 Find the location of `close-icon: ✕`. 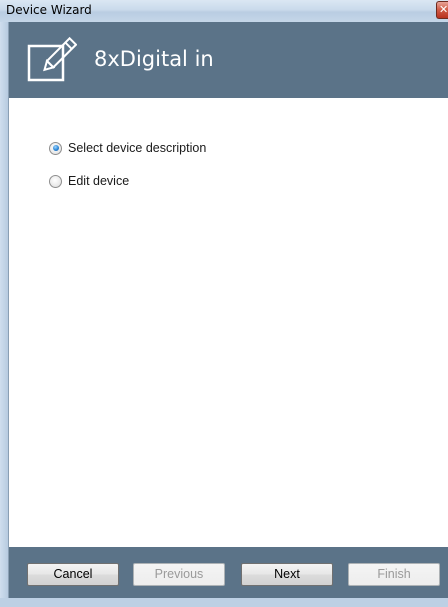

close-icon: ✕ is located at coordinates (443, 9).